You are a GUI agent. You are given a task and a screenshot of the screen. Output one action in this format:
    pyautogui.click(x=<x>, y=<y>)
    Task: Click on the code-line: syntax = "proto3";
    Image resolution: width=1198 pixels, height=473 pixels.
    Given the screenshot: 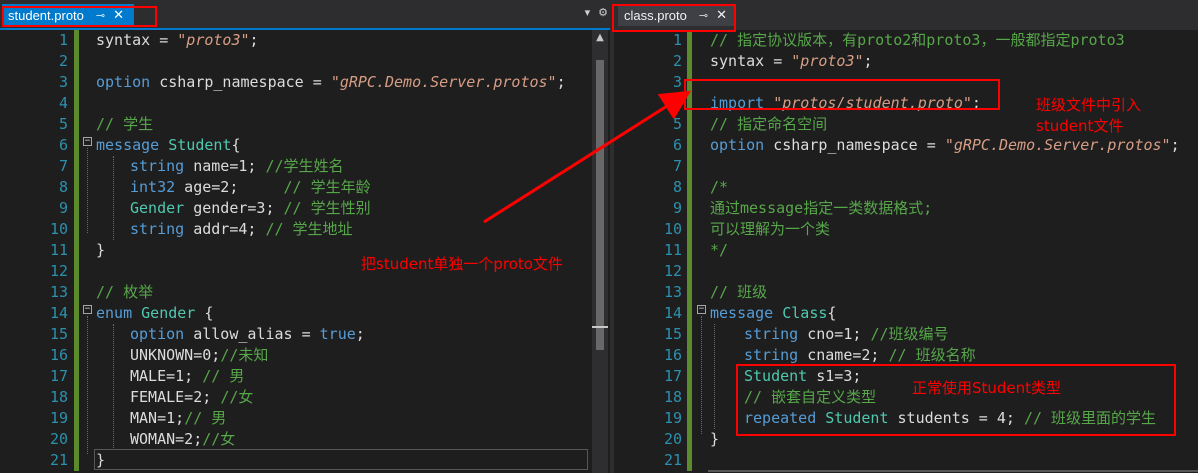 What is the action you would take?
    pyautogui.click(x=177, y=40)
    